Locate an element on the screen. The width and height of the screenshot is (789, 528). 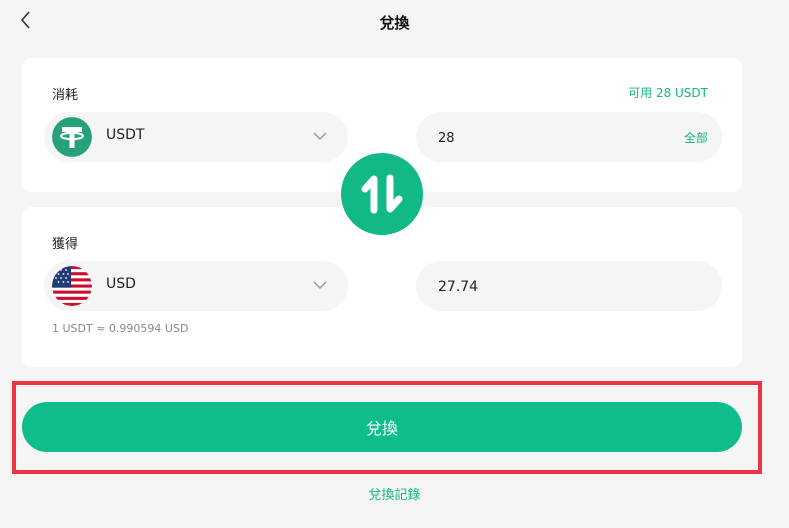
tether-icon is located at coordinates (72, 137).